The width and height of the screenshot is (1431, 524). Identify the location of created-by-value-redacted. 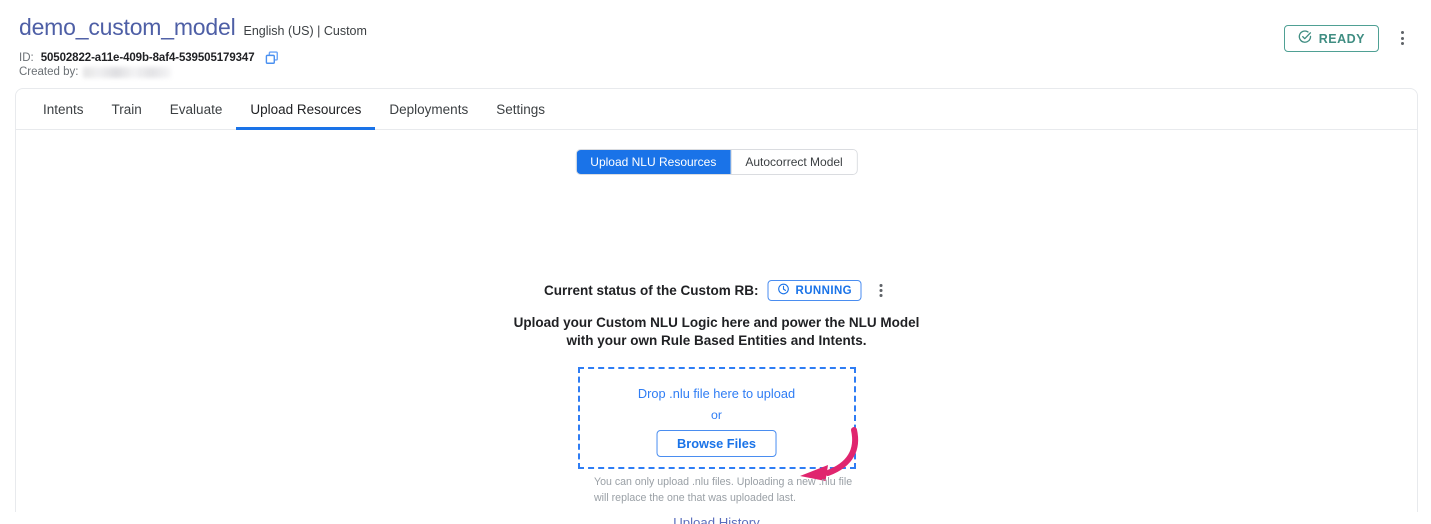
(127, 72).